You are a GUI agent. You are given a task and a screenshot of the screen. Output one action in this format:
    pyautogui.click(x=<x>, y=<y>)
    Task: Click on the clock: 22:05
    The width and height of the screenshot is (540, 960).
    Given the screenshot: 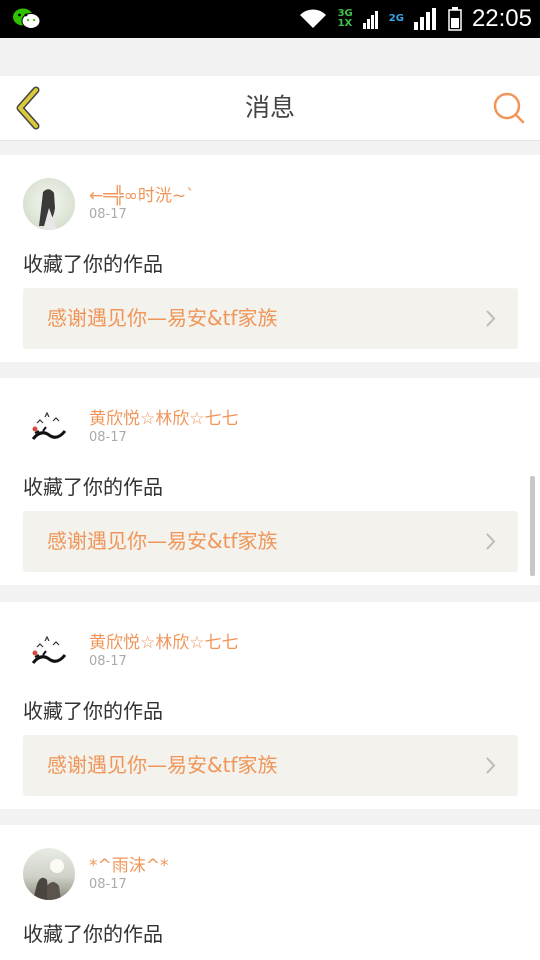 What is the action you would take?
    pyautogui.click(x=501, y=18)
    